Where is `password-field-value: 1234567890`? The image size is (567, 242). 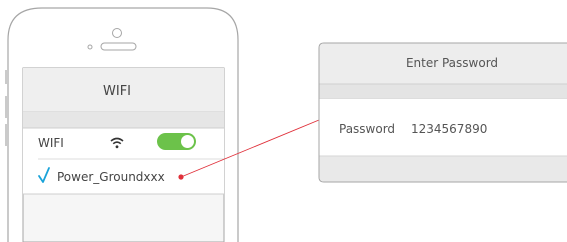
password-field-value: 1234567890 is located at coordinates (449, 129).